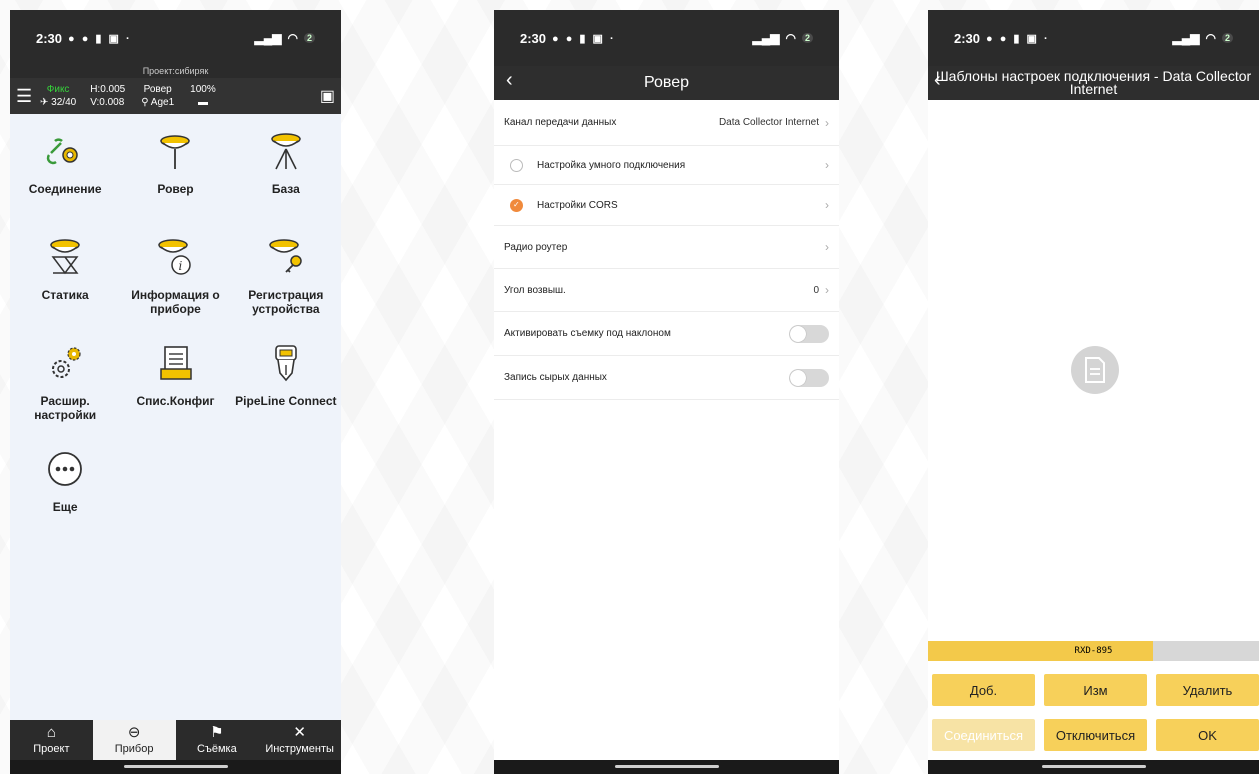 The image size is (1259, 774). I want to click on nav-label: Инструменты, so click(299, 749).